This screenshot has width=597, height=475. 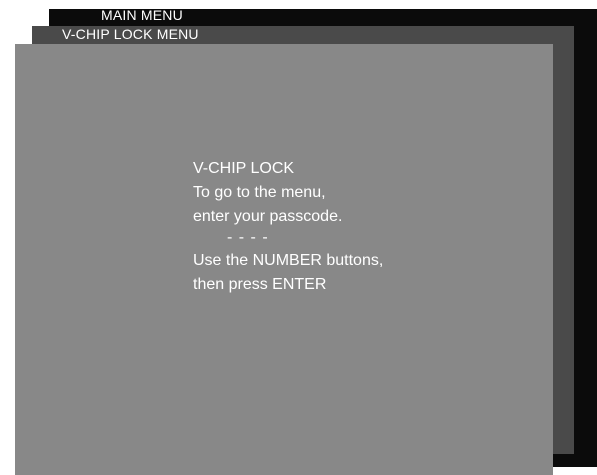 What do you see at coordinates (130, 34) in the screenshot?
I see `vchip-lock-menu-title: V-CHIP LOCK MENU` at bounding box center [130, 34].